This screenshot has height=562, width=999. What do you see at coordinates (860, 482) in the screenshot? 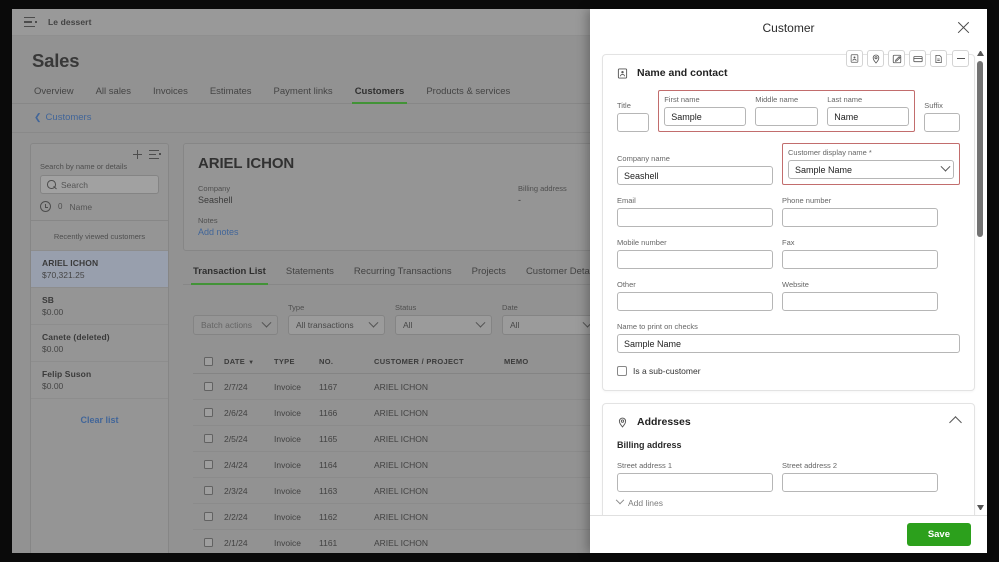
I see `street2-input` at bounding box center [860, 482].